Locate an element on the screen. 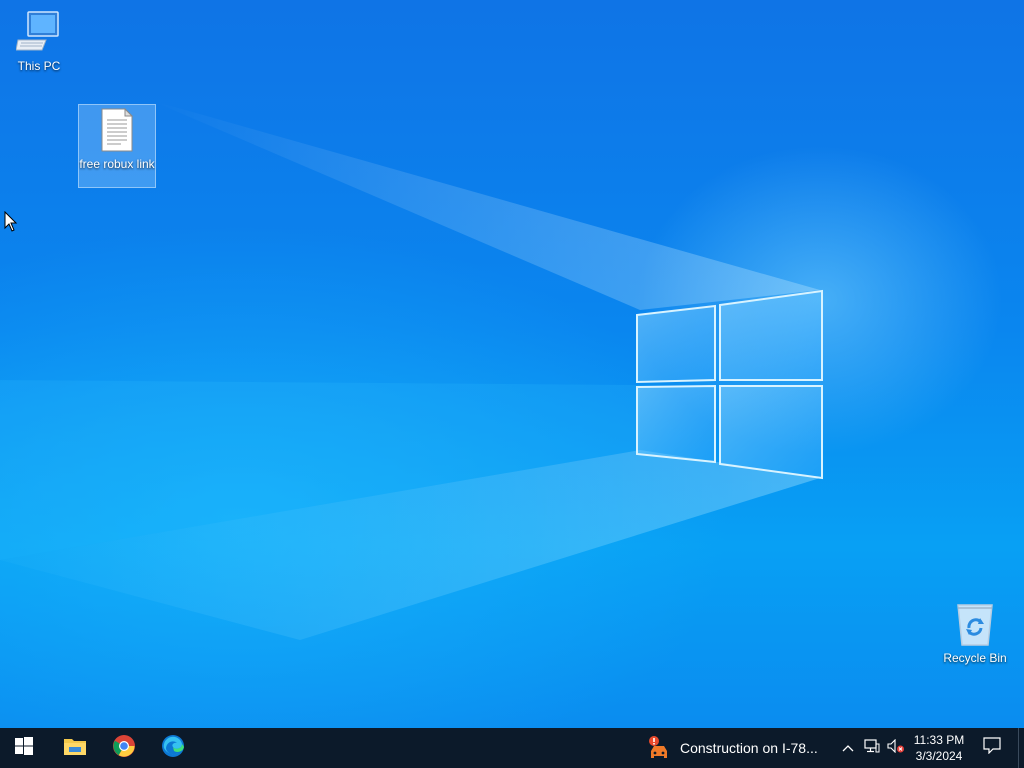 The height and width of the screenshot is (768, 1024). desktop-icon-recycle-bin: Recycle Bin is located at coordinates (975, 633).